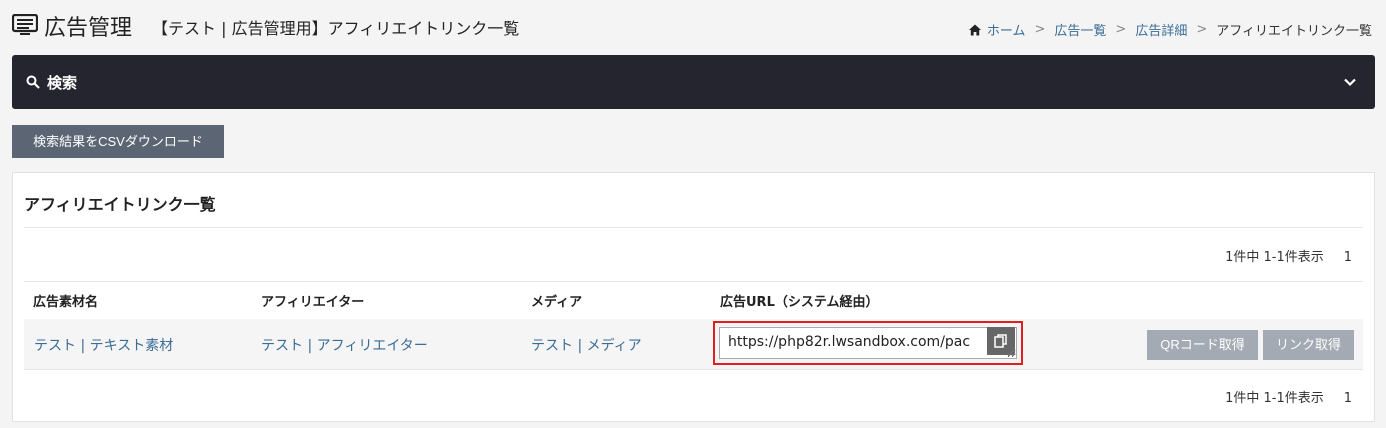  I want to click on column-header-material: 広告素材名, so click(66, 302).